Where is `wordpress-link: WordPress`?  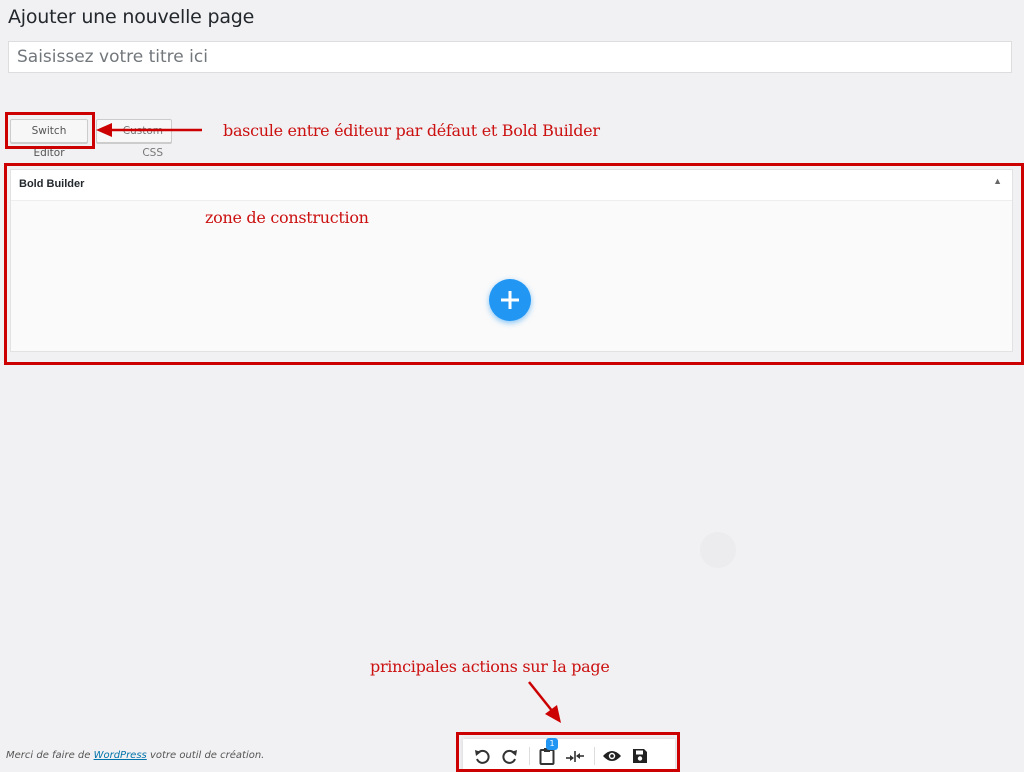 wordpress-link: WordPress is located at coordinates (120, 755).